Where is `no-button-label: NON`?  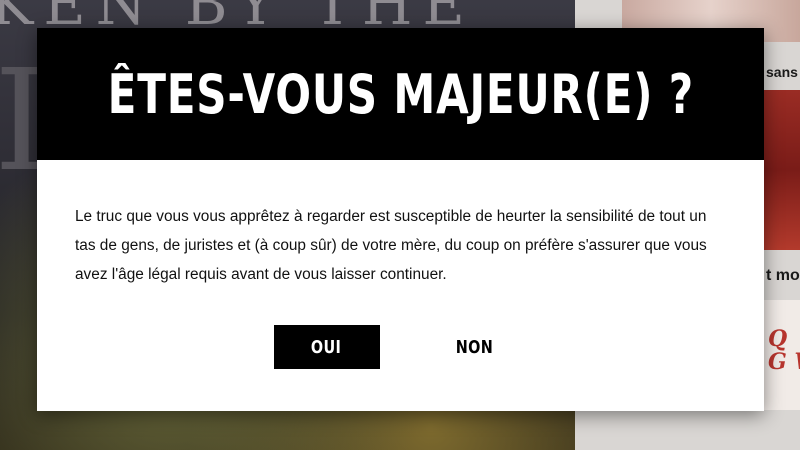 no-button-label: NON is located at coordinates (474, 347).